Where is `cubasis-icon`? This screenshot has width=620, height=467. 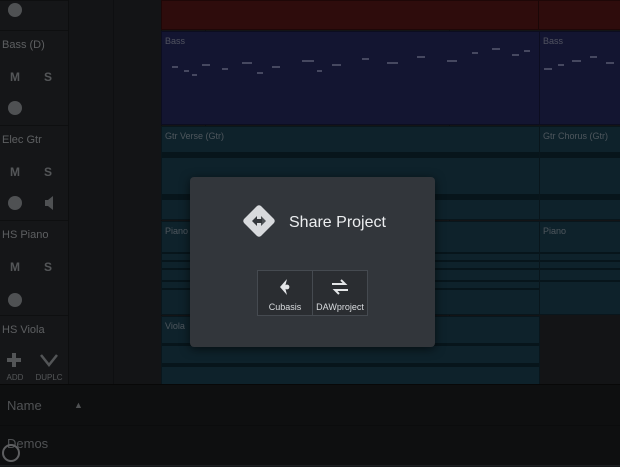
cubasis-icon is located at coordinates (285, 287).